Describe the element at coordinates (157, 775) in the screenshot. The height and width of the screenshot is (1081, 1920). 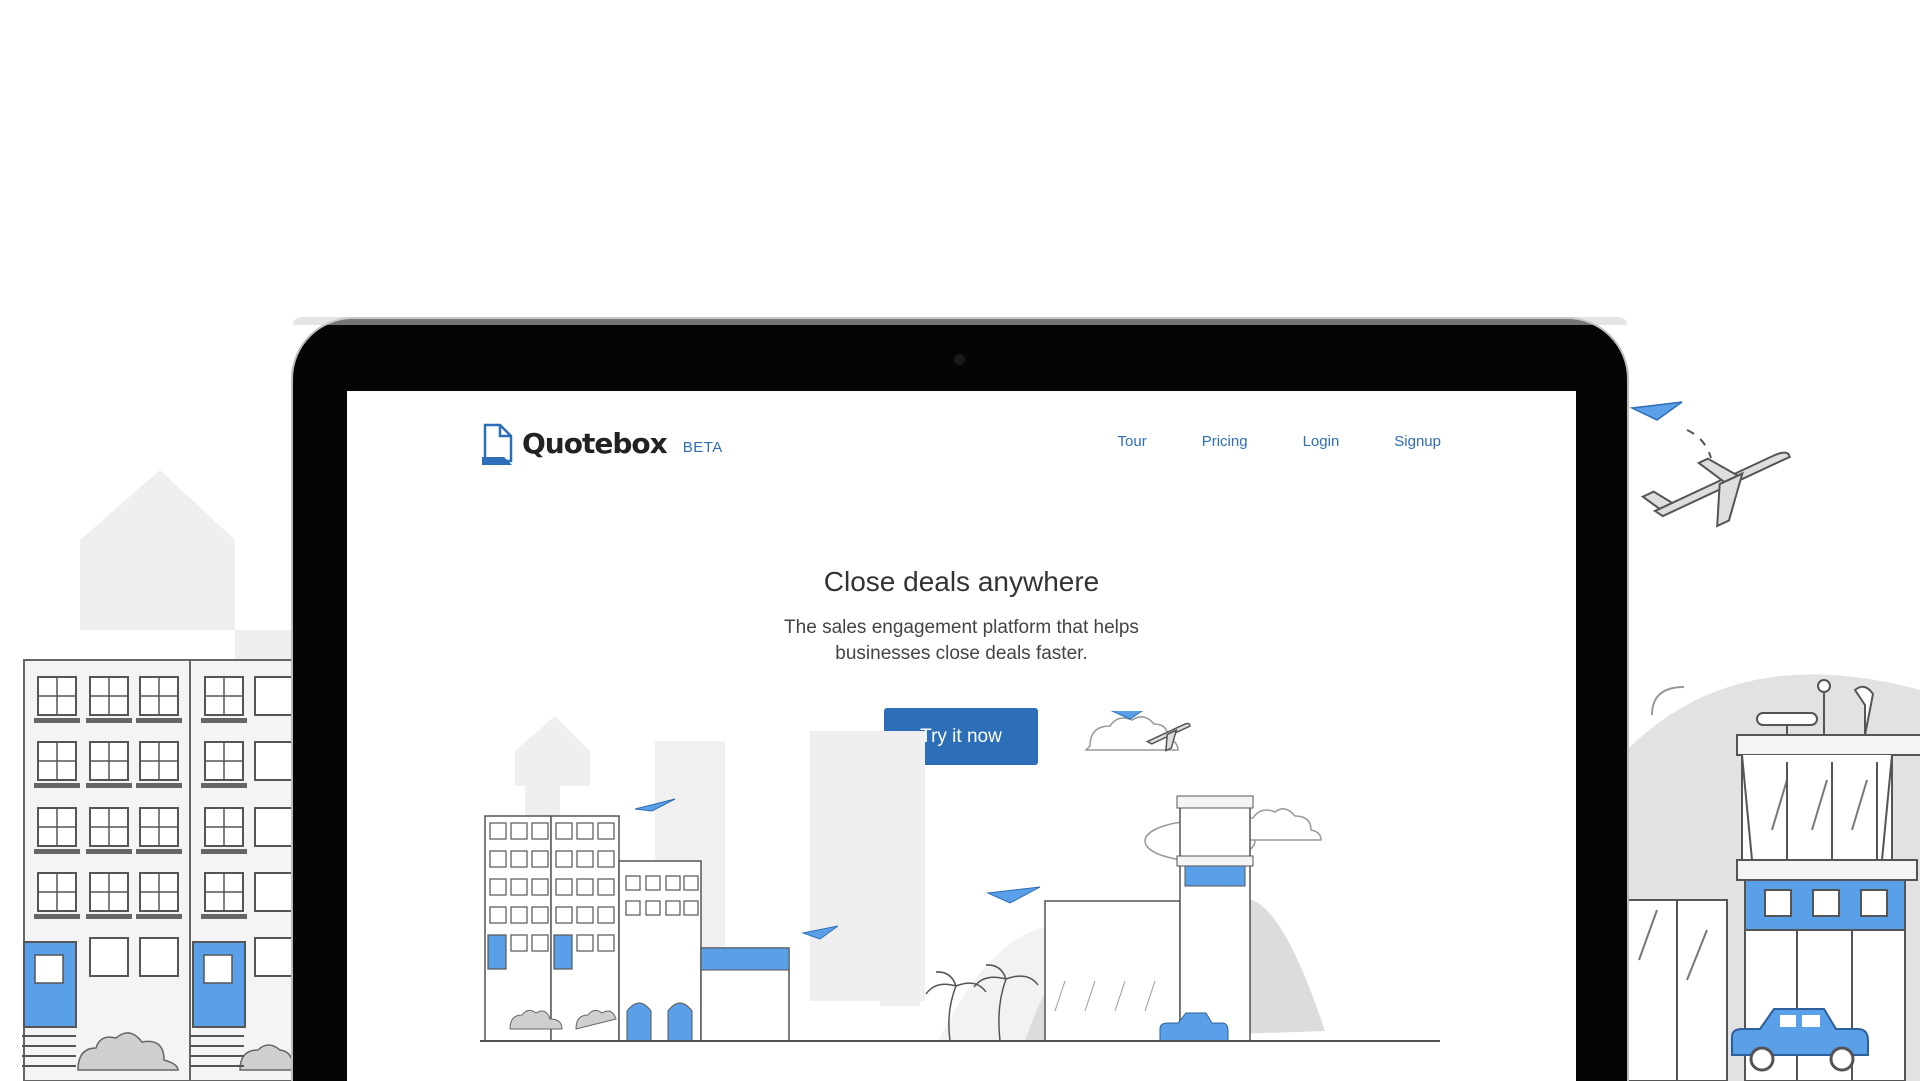
I see `left-city-illustration` at that location.